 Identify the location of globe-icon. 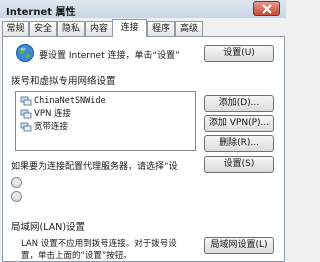
(25, 53).